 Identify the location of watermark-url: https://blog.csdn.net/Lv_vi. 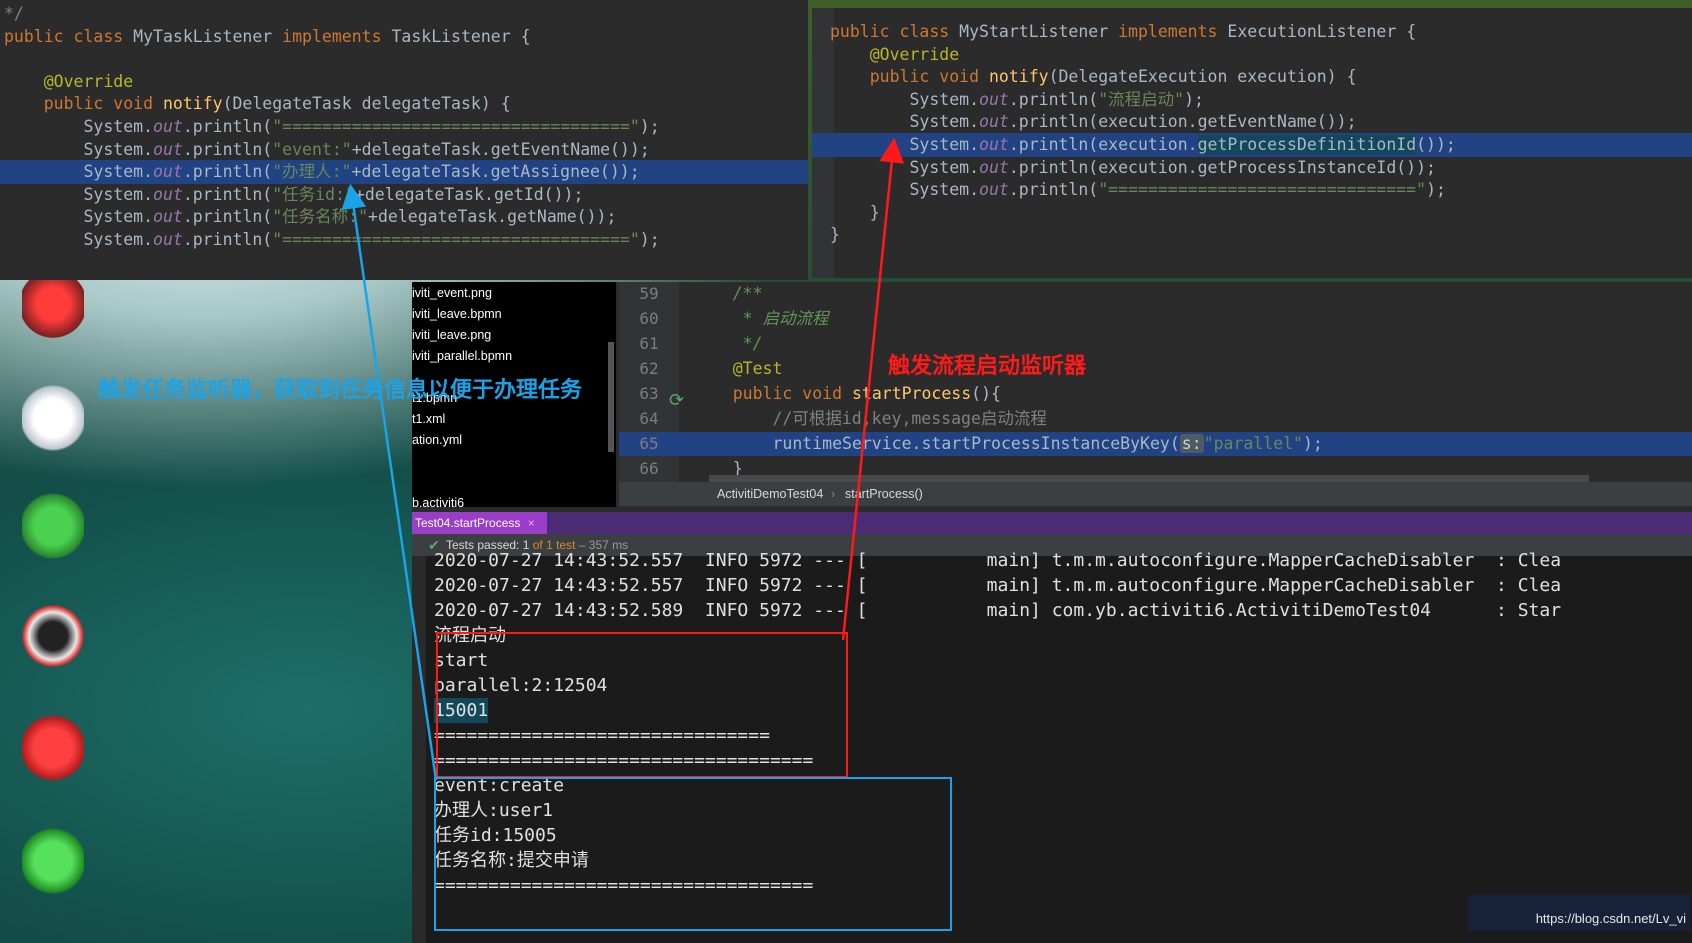
(1610, 918).